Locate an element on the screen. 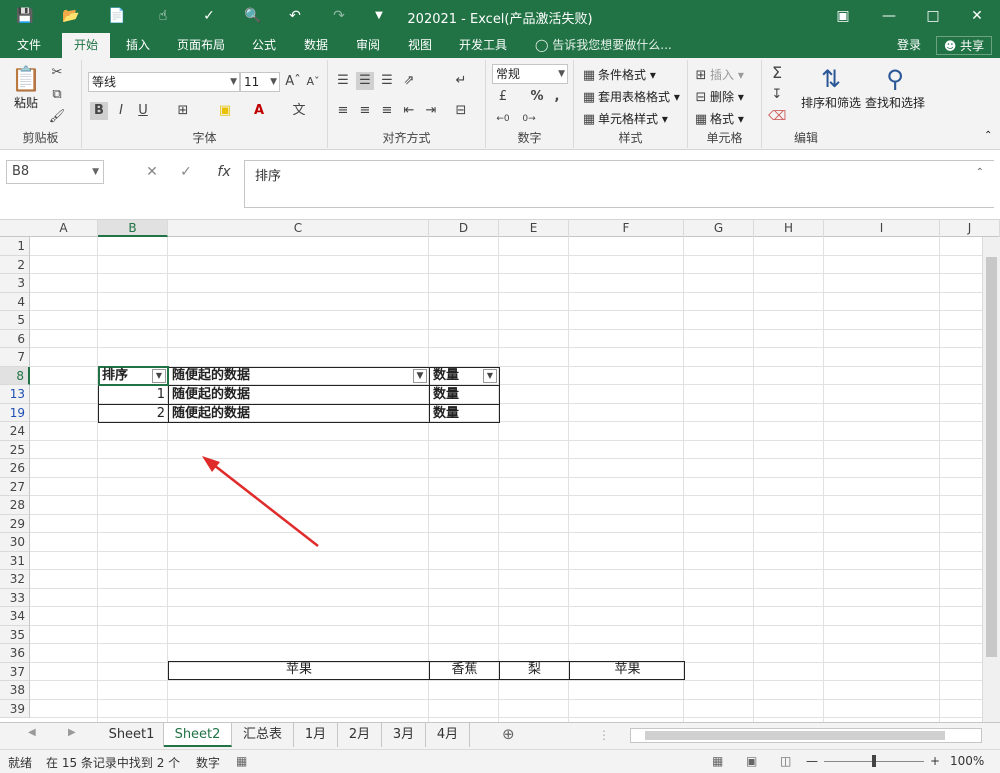 This screenshot has width=1000, height=773. cancel-icon: ✕ is located at coordinates (152, 172).